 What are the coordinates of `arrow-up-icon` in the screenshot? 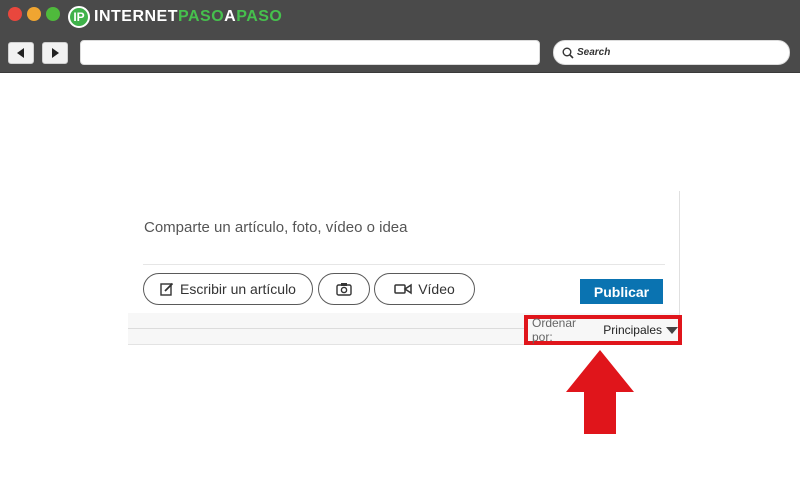 It's located at (600, 392).